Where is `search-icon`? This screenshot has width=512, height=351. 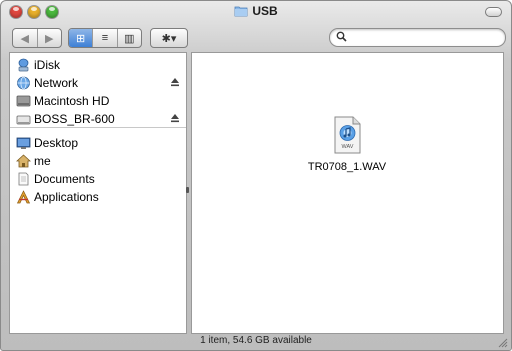
search-icon is located at coordinates (341, 36).